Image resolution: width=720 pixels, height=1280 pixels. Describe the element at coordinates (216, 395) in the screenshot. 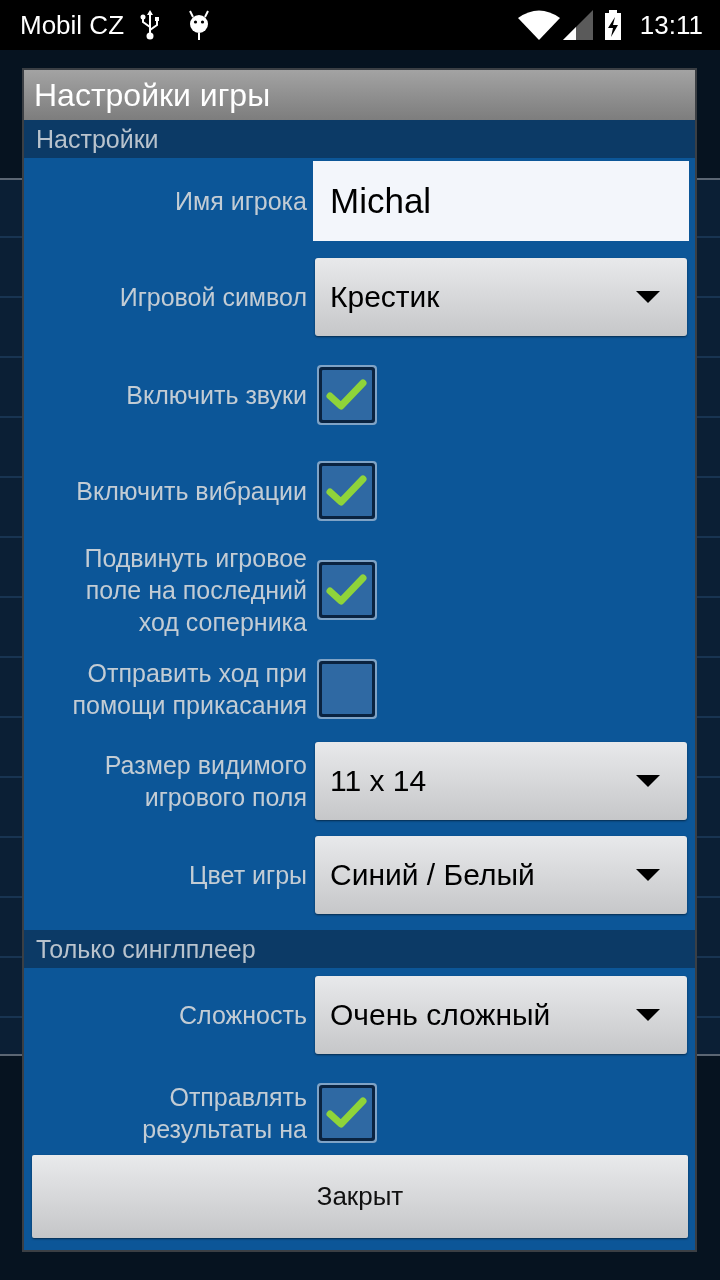

I see `setting-label: Включить звуки` at that location.